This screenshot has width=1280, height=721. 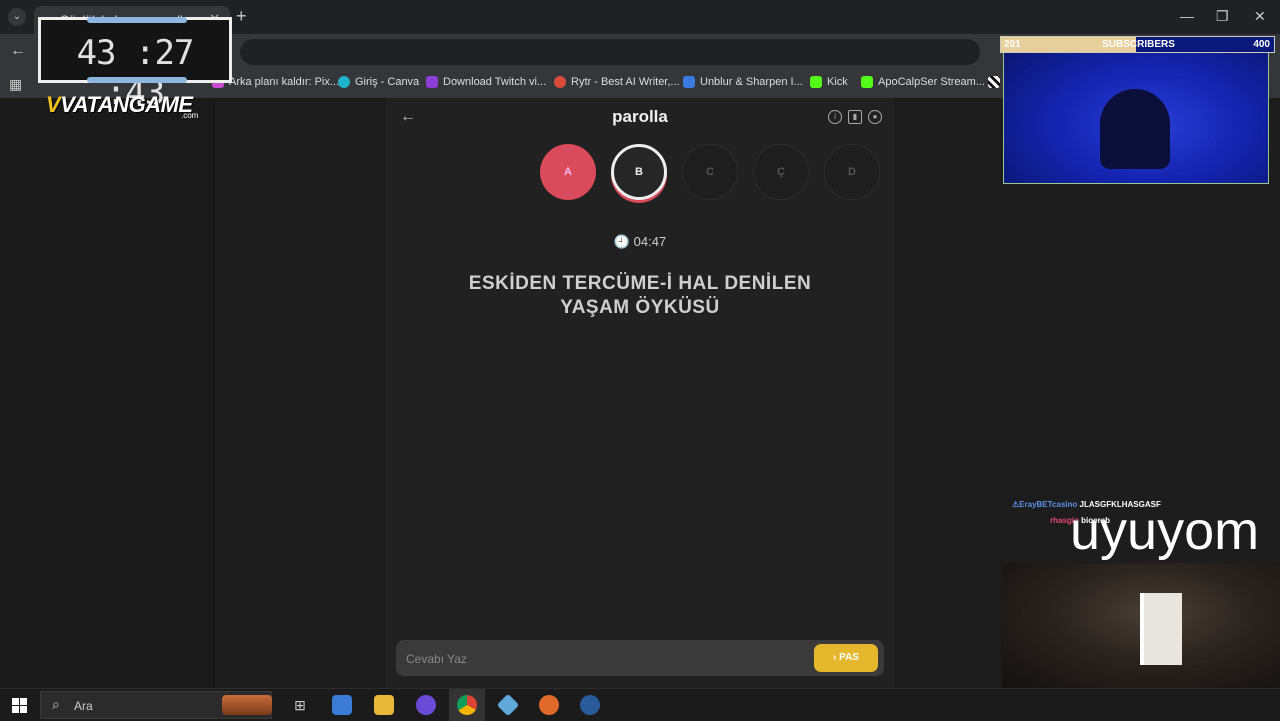 What do you see at coordinates (640, 116) in the screenshot?
I see `game-title: parolla` at bounding box center [640, 116].